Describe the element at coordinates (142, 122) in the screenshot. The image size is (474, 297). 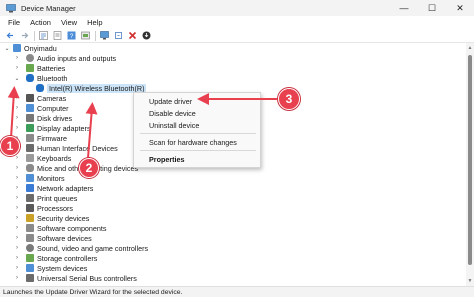
I see `annotation-arrows` at that location.